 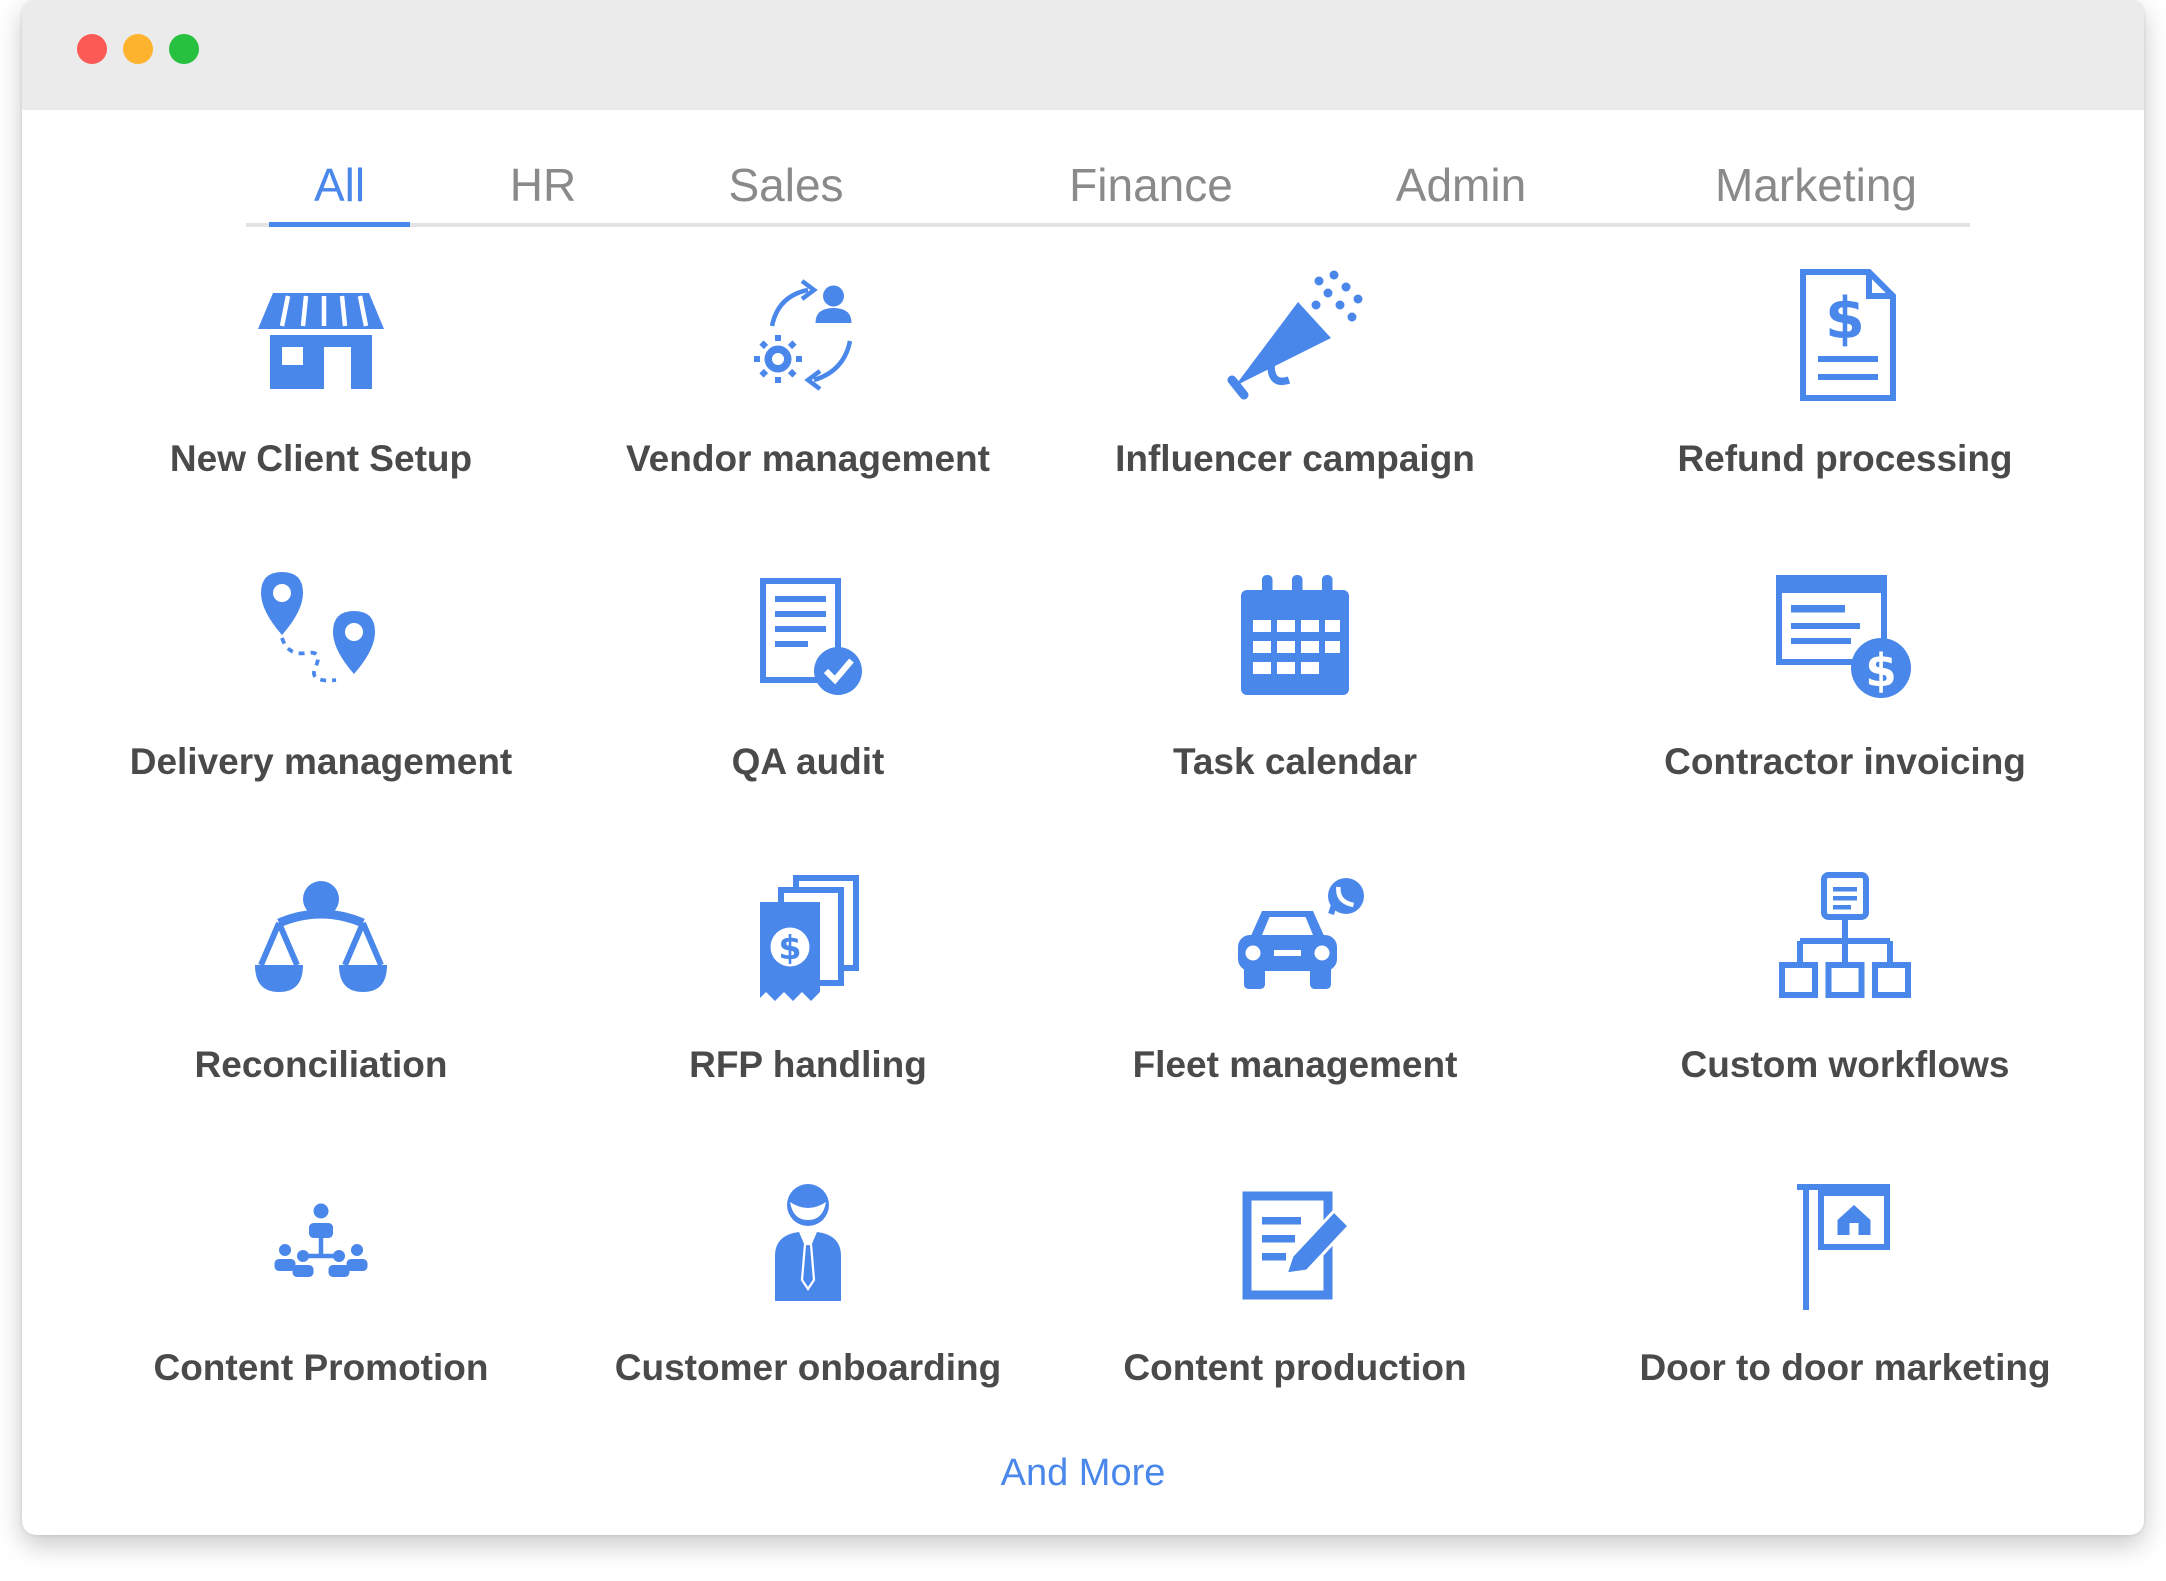 What do you see at coordinates (1295, 458) in the screenshot?
I see `tile-label: Influencer campaign` at bounding box center [1295, 458].